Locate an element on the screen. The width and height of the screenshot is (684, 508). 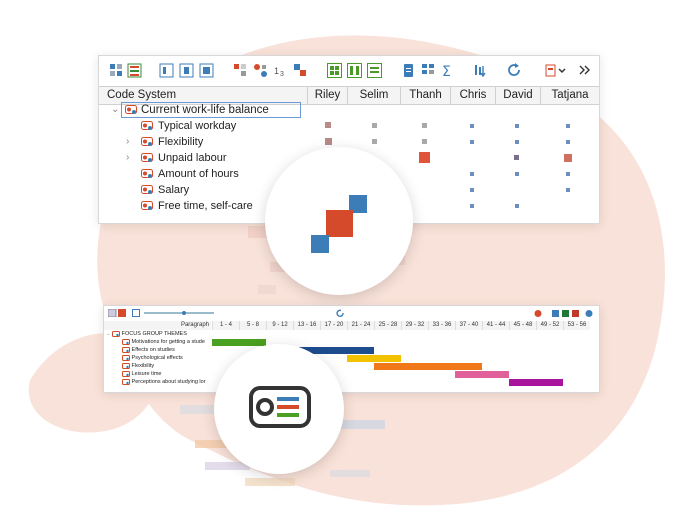
more-icon is located at coordinates (584, 70).